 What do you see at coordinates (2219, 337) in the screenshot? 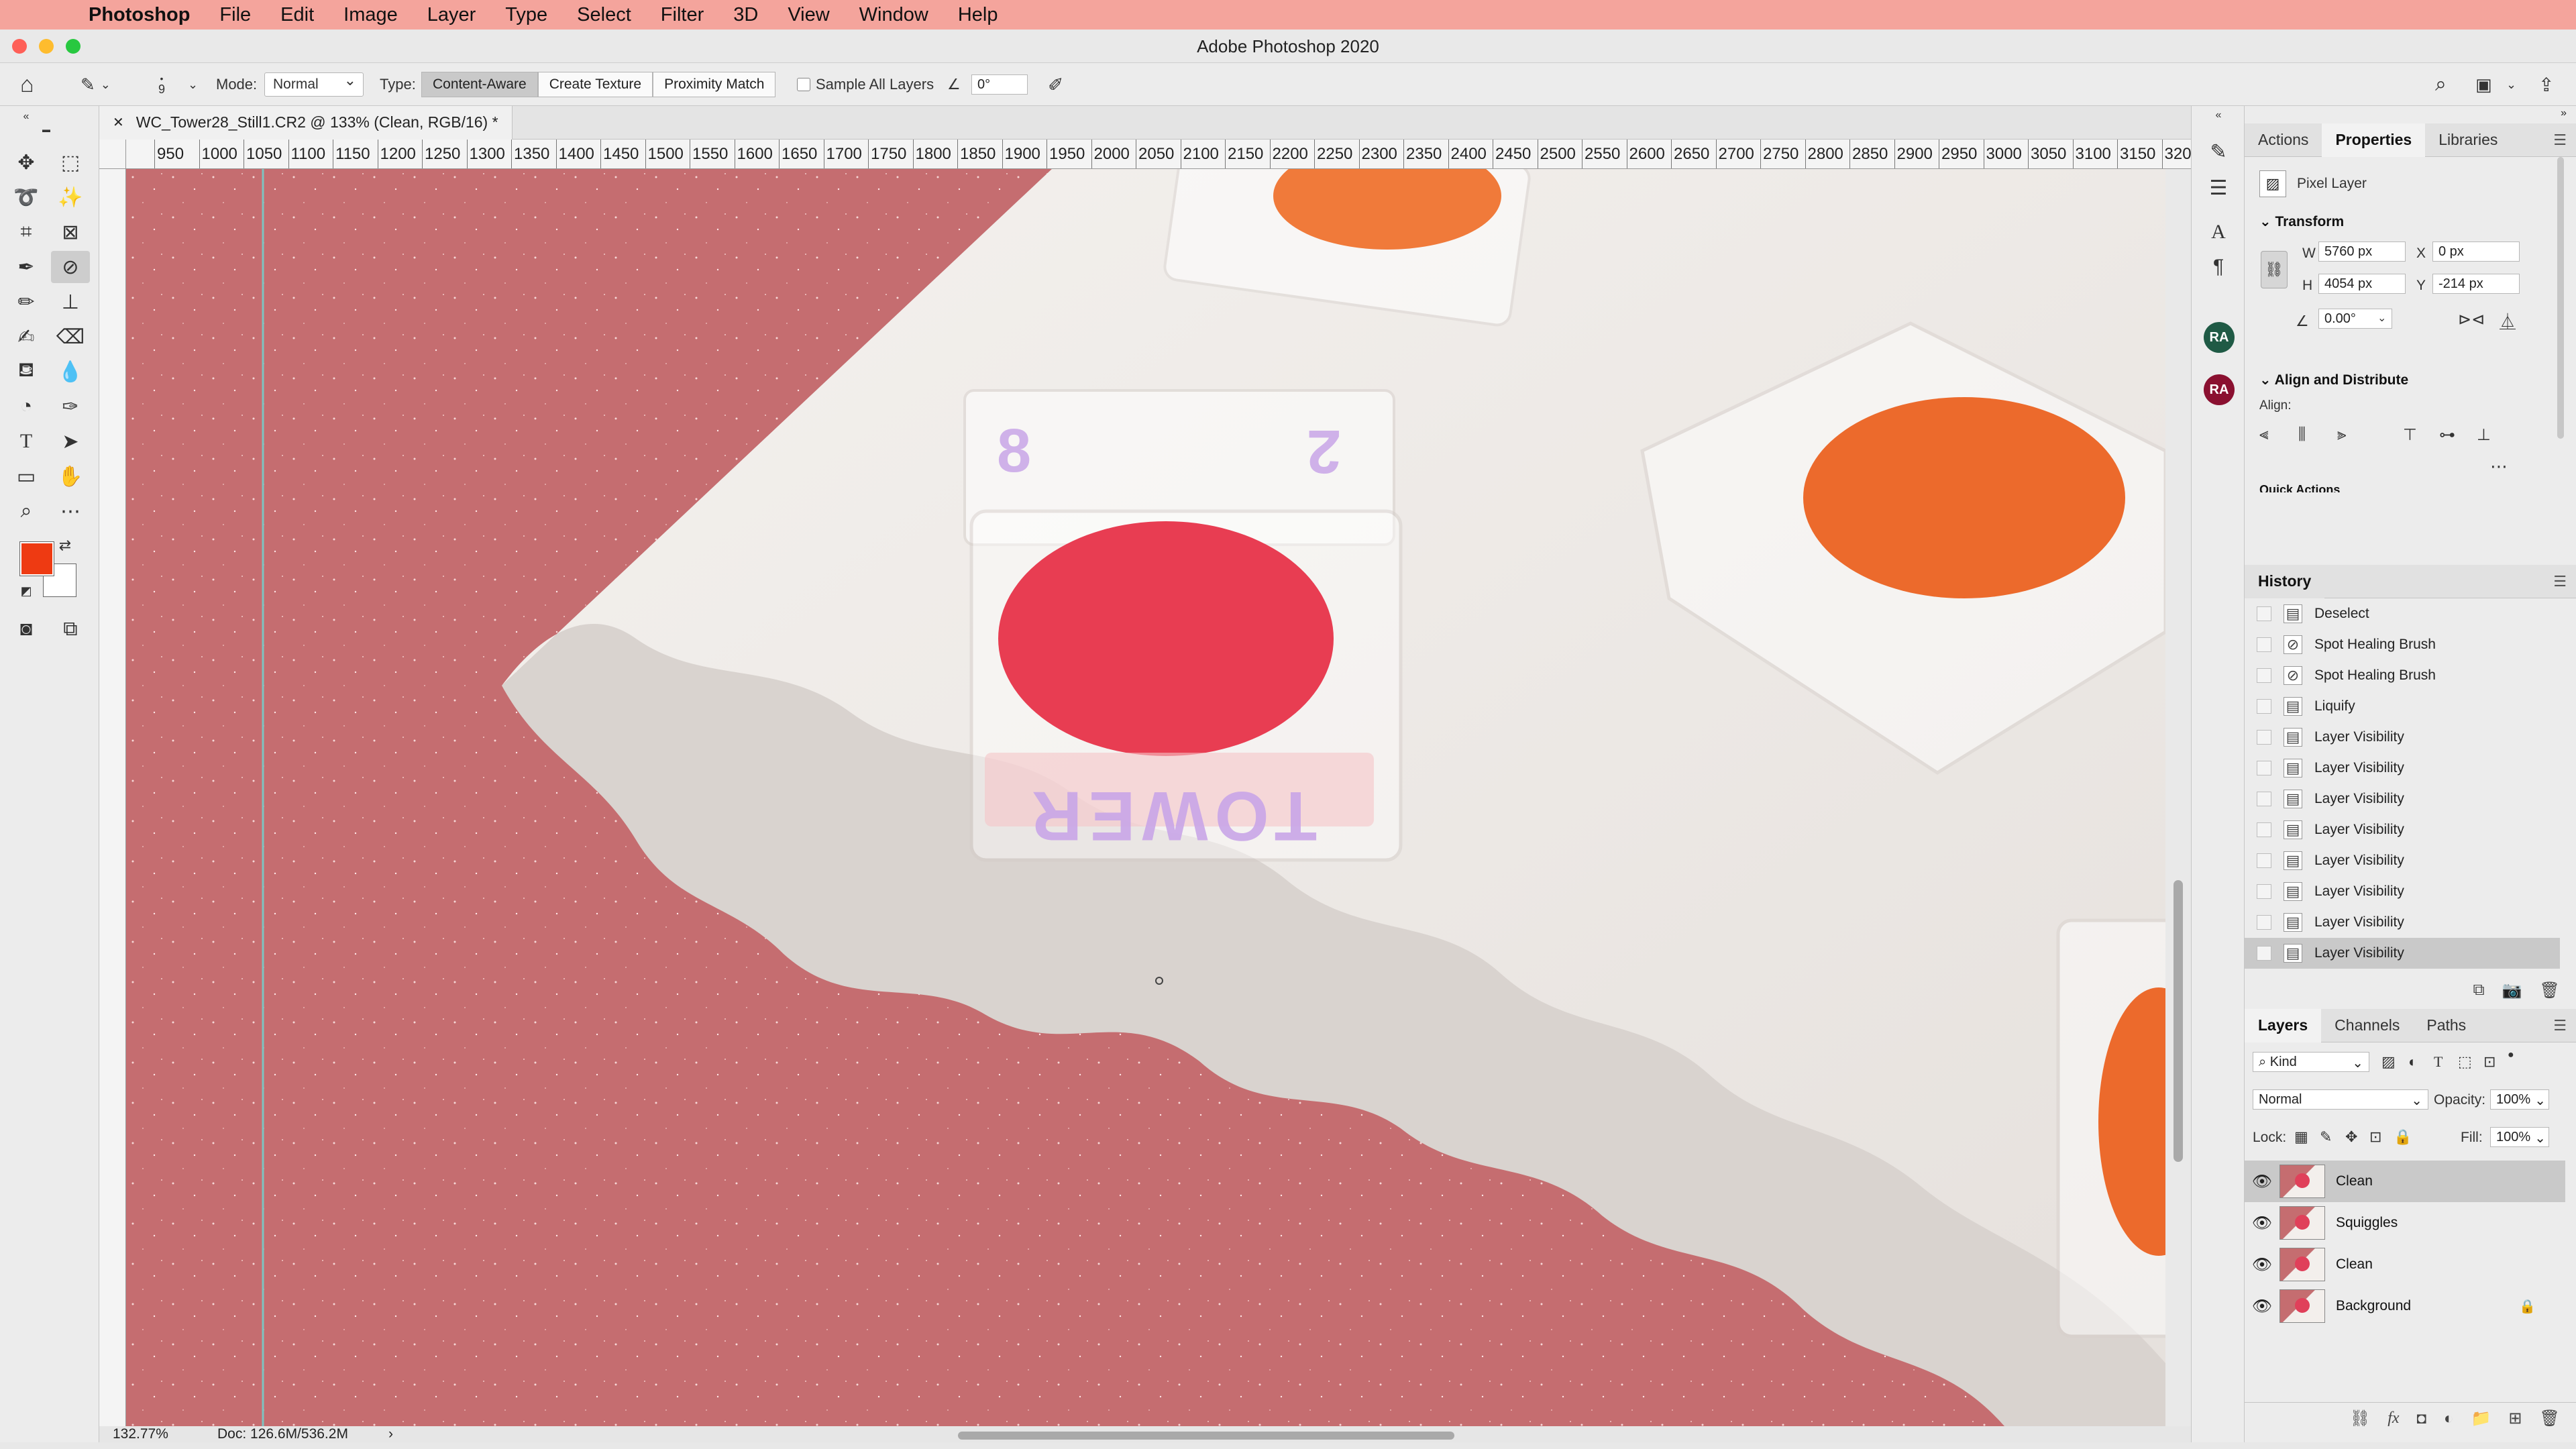
I see `user-avatar: RA` at bounding box center [2219, 337].